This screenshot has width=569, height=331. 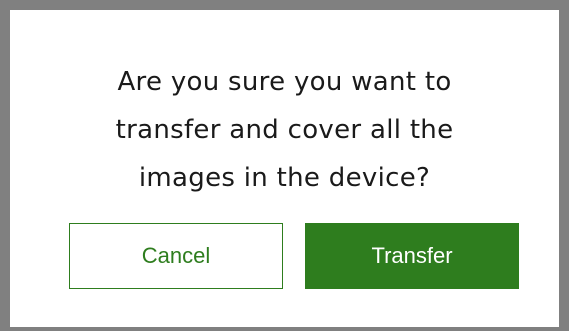 I want to click on transfer-button: Transfer, so click(x=412, y=256).